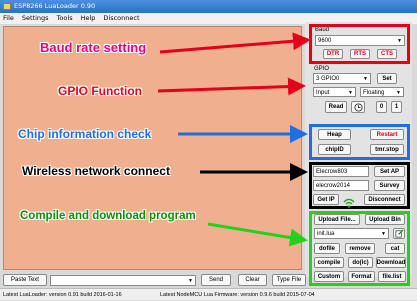 The height and width of the screenshot is (301, 417). I want to click on arrow-baud, so click(235, 43).